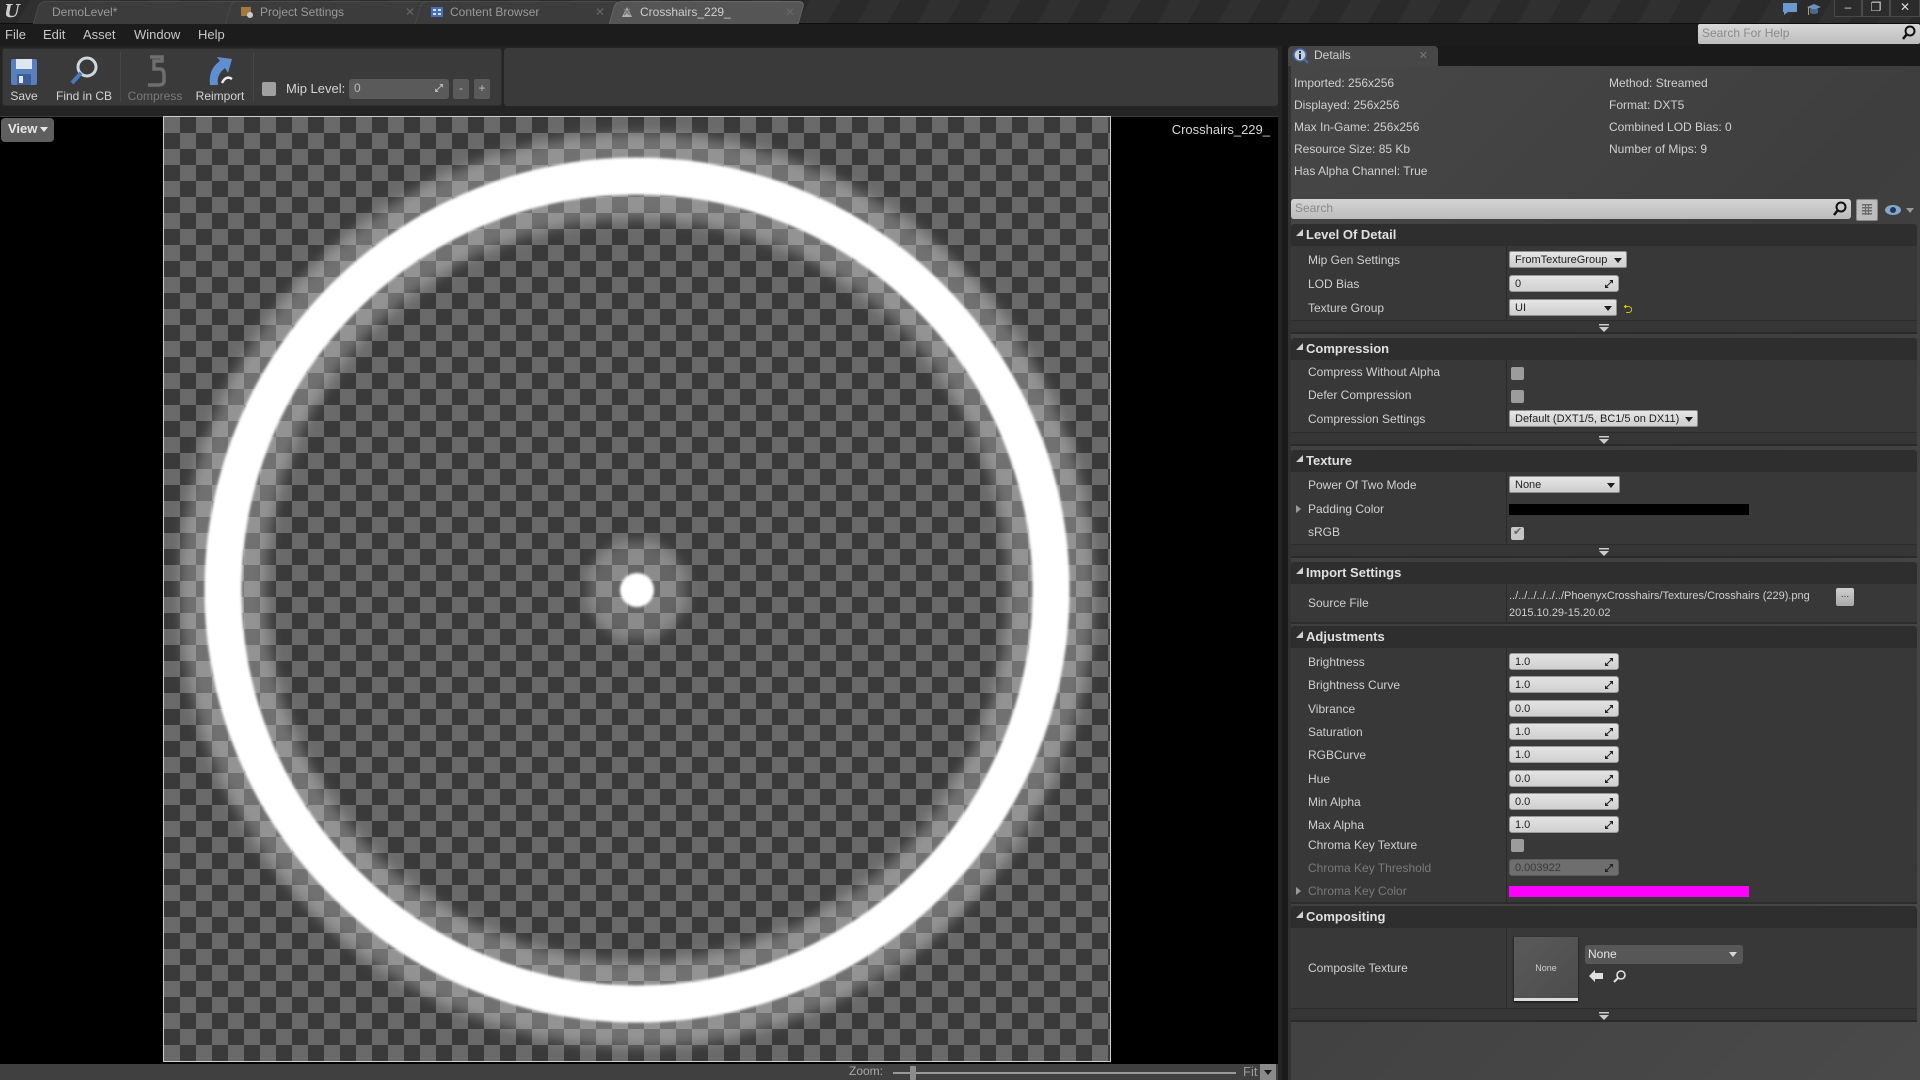 Image resolution: width=1920 pixels, height=1080 pixels. What do you see at coordinates (1790, 9) in the screenshot?
I see `feedback-icon` at bounding box center [1790, 9].